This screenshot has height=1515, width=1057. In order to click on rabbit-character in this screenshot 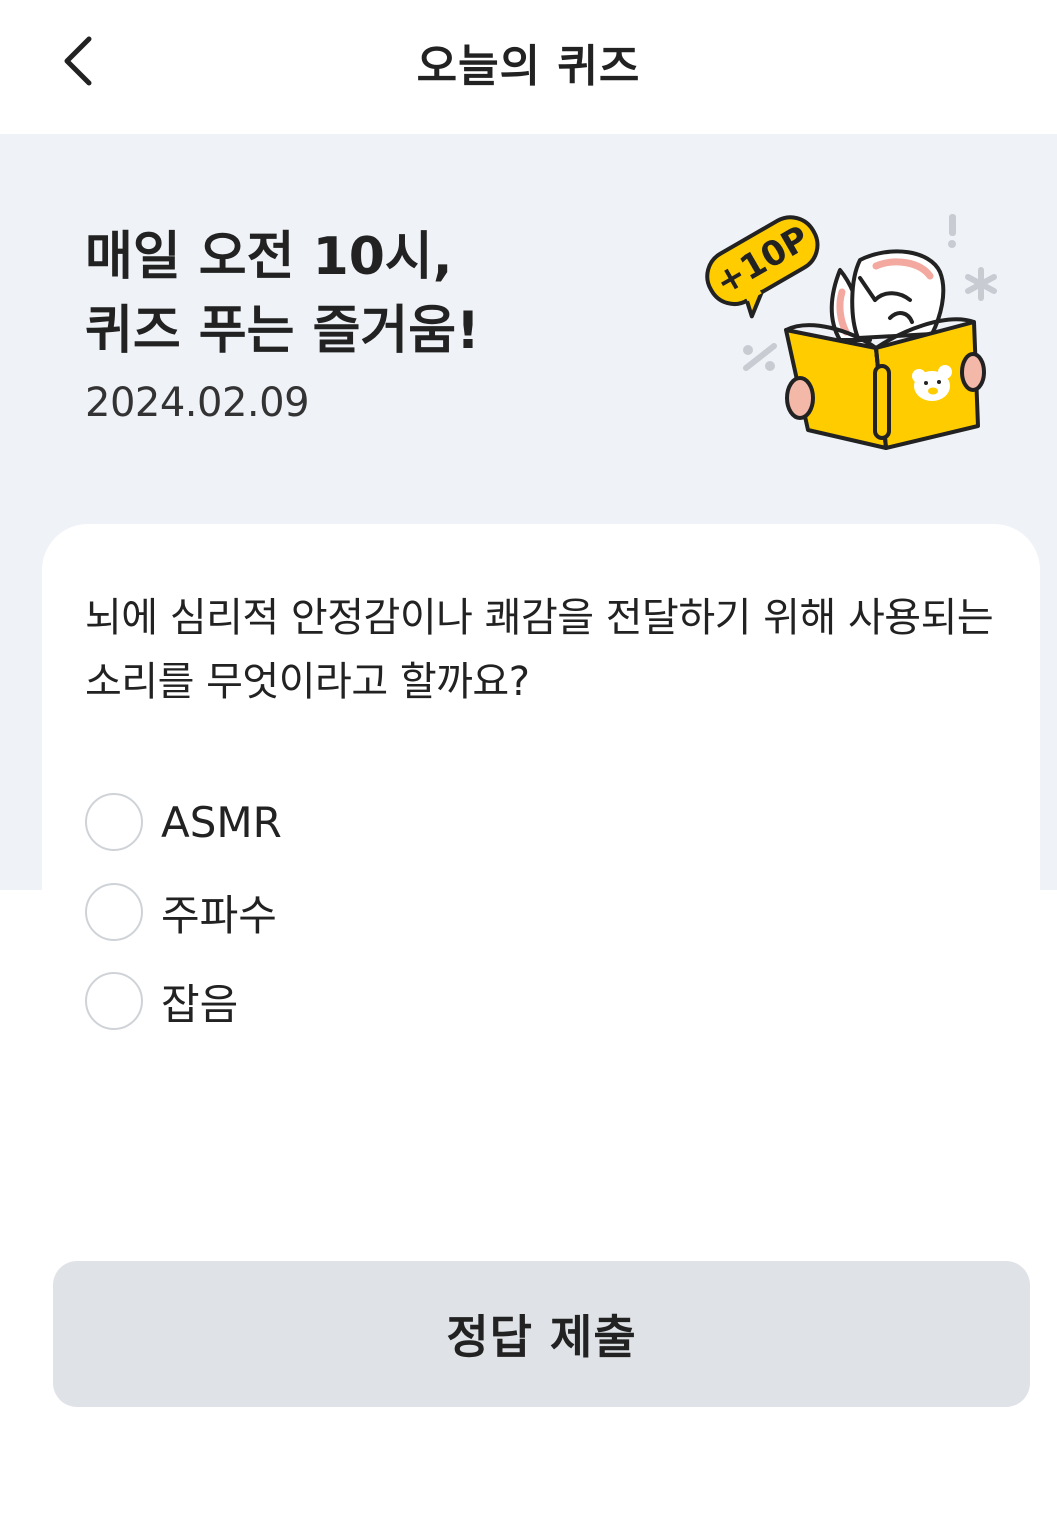, I will do `click(887, 295)`.